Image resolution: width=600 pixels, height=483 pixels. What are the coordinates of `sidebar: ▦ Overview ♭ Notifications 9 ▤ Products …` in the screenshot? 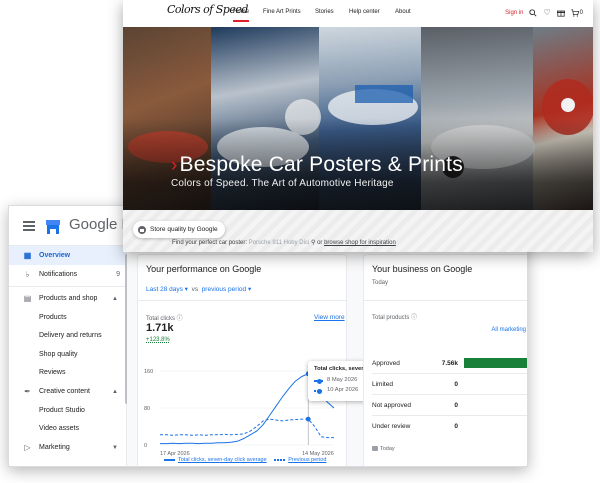 It's located at (68, 356).